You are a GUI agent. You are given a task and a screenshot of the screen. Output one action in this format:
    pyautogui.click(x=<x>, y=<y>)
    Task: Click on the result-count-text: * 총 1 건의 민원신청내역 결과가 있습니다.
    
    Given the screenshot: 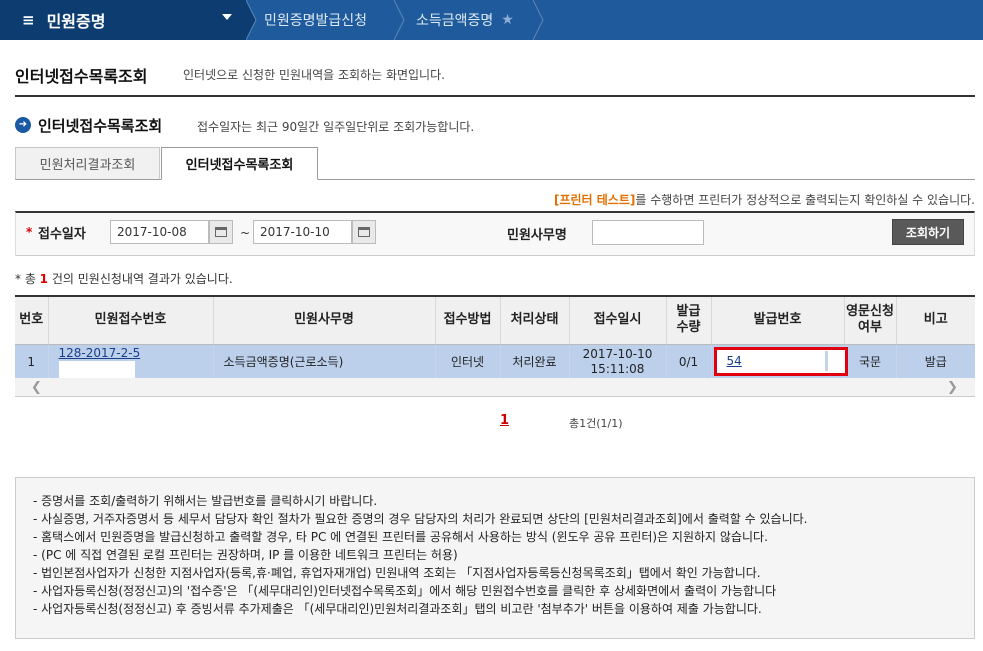 What is the action you would take?
    pyautogui.click(x=124, y=278)
    